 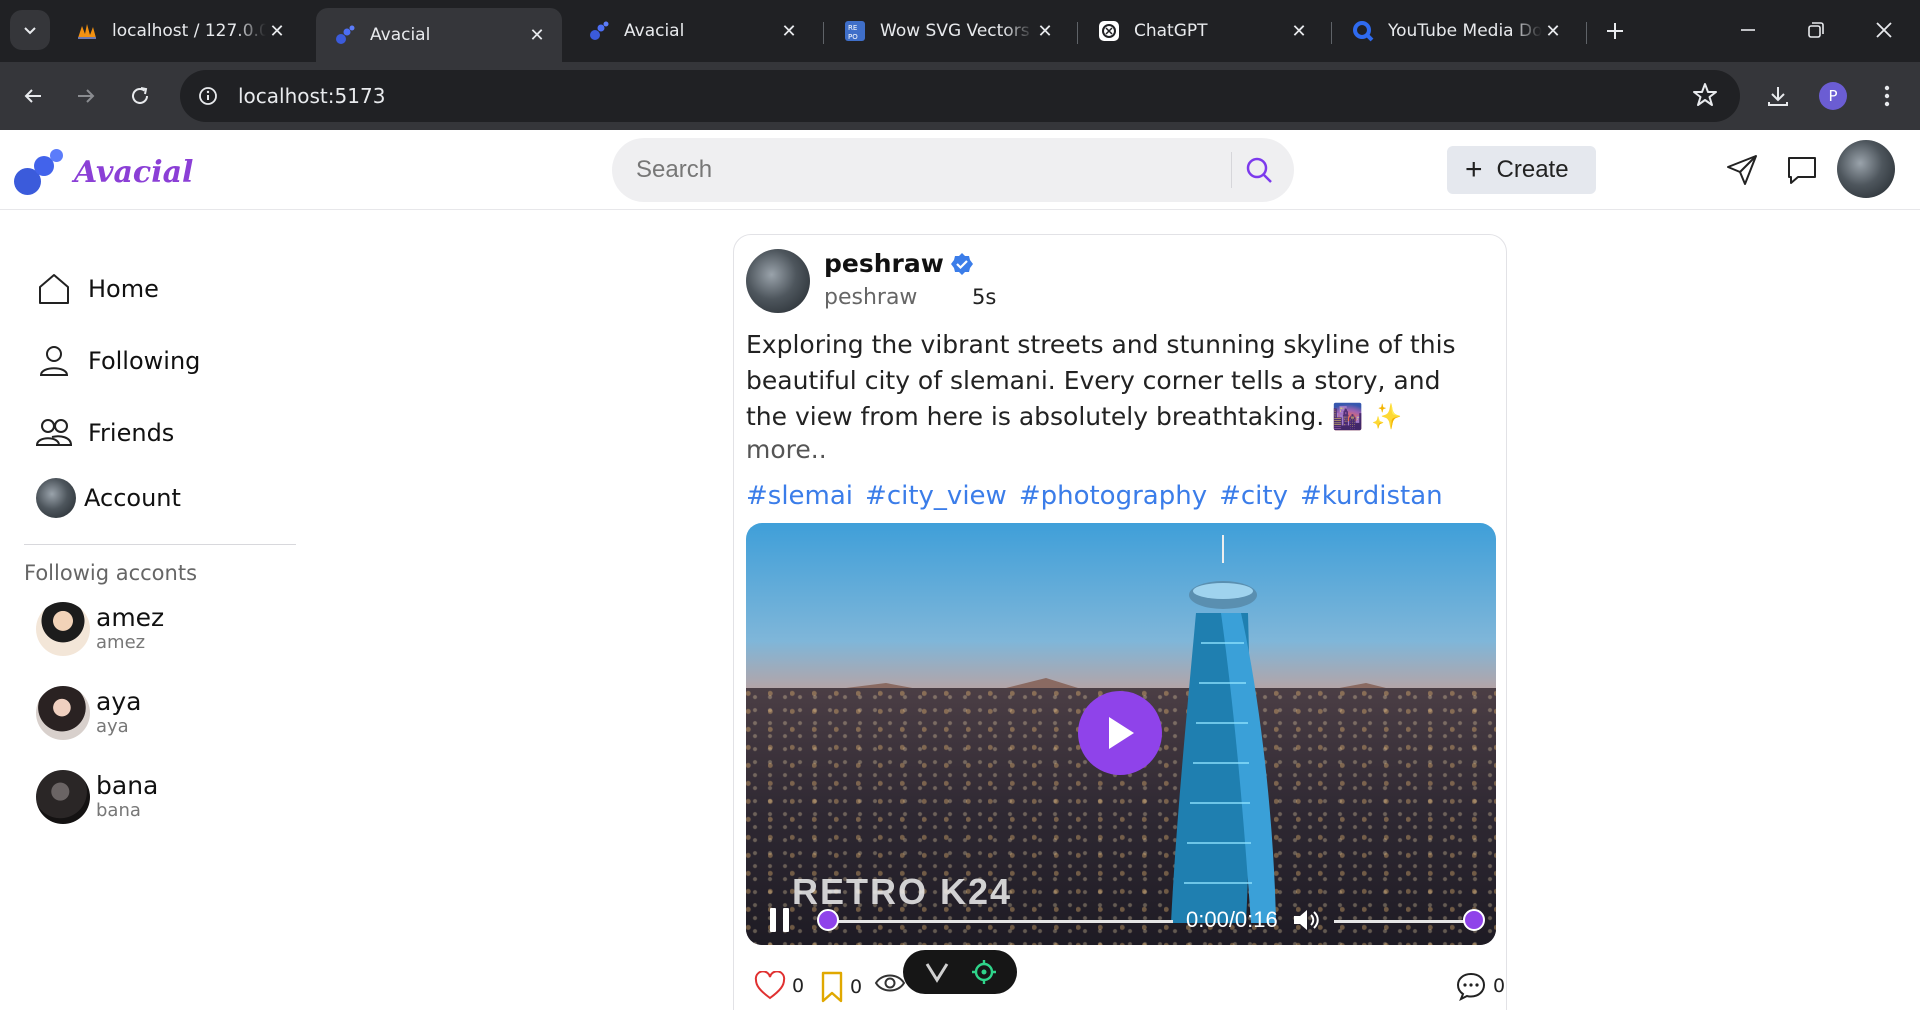 I want to click on volume-icon, so click(x=1306, y=920).